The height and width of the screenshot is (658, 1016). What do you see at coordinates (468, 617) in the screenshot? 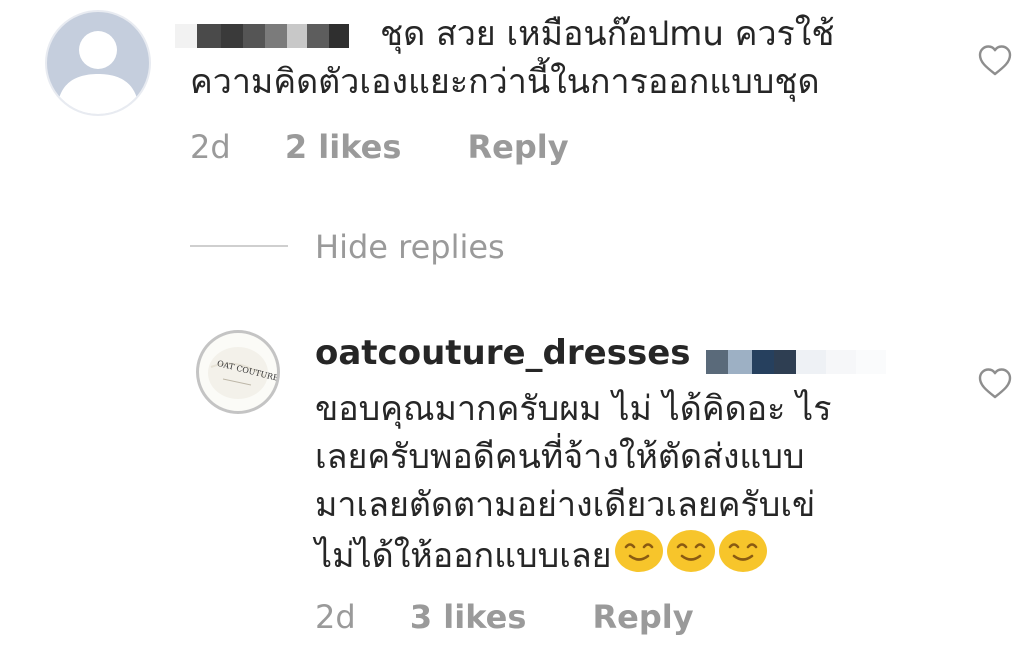
I see `likes-count: 3 likes` at bounding box center [468, 617].